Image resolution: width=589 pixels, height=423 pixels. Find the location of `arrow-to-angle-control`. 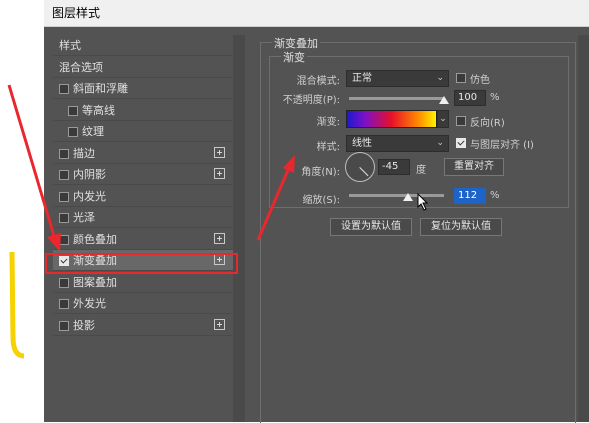

arrow-to-angle-control is located at coordinates (275, 198).